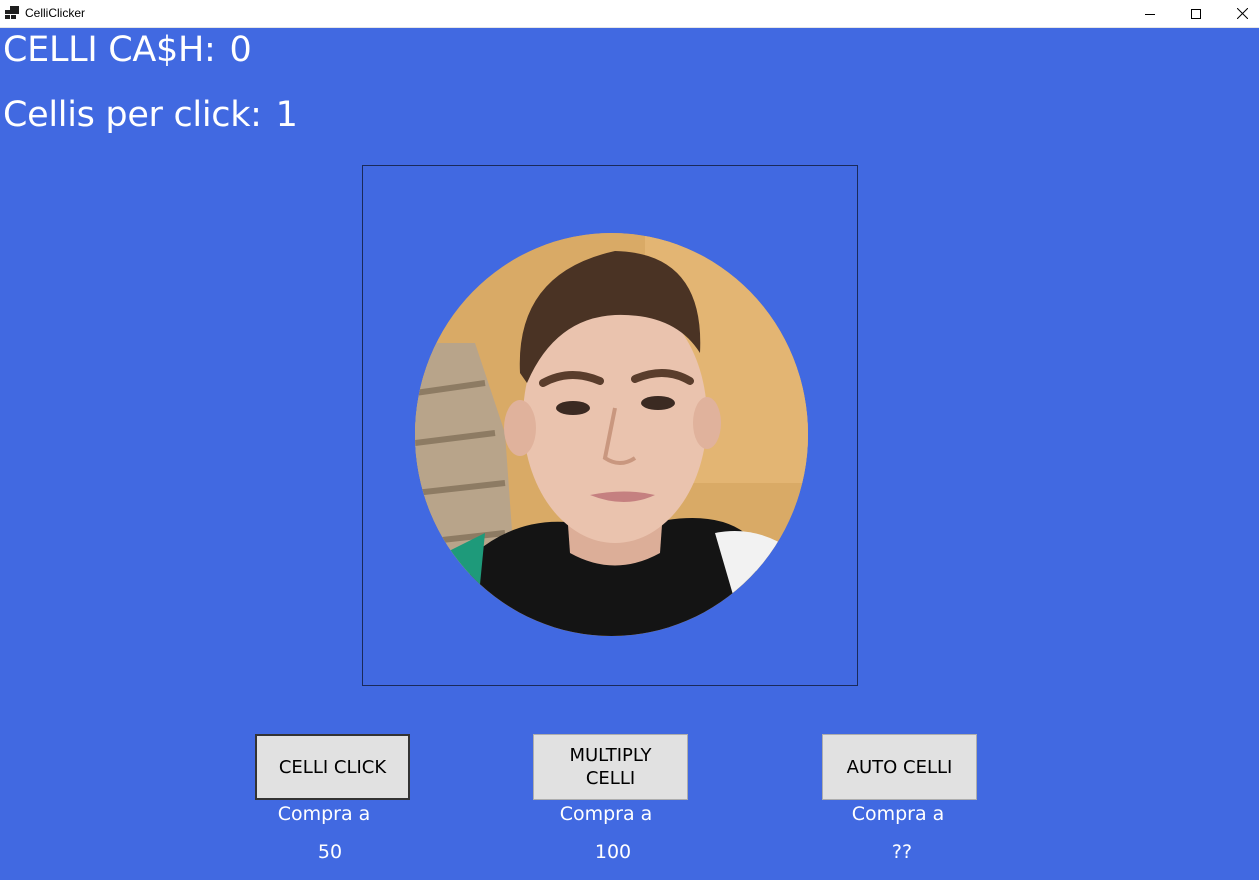 The height and width of the screenshot is (880, 1259). I want to click on cash-display: CELLI CA$H: 0, so click(127, 50).